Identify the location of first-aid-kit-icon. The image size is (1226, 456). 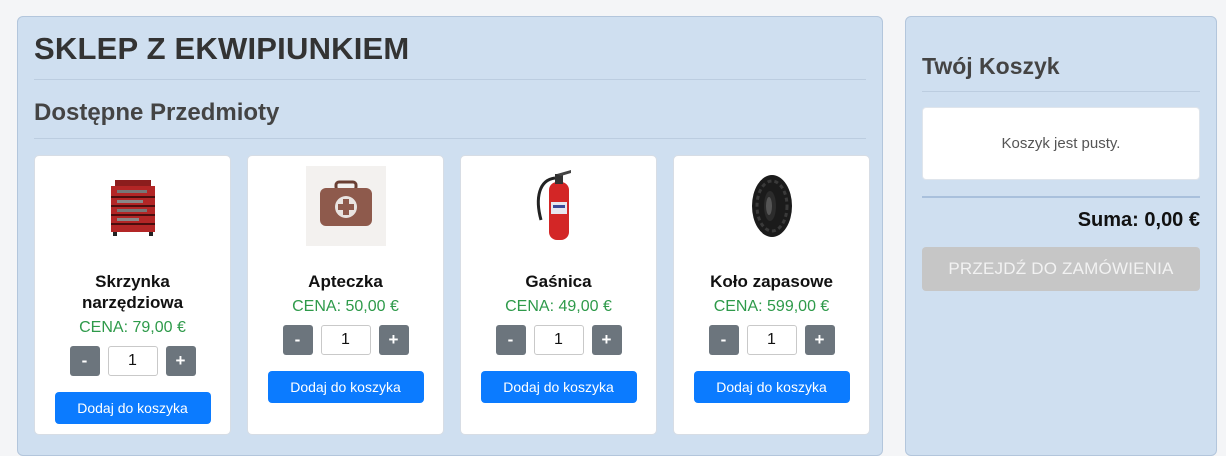
(345, 206).